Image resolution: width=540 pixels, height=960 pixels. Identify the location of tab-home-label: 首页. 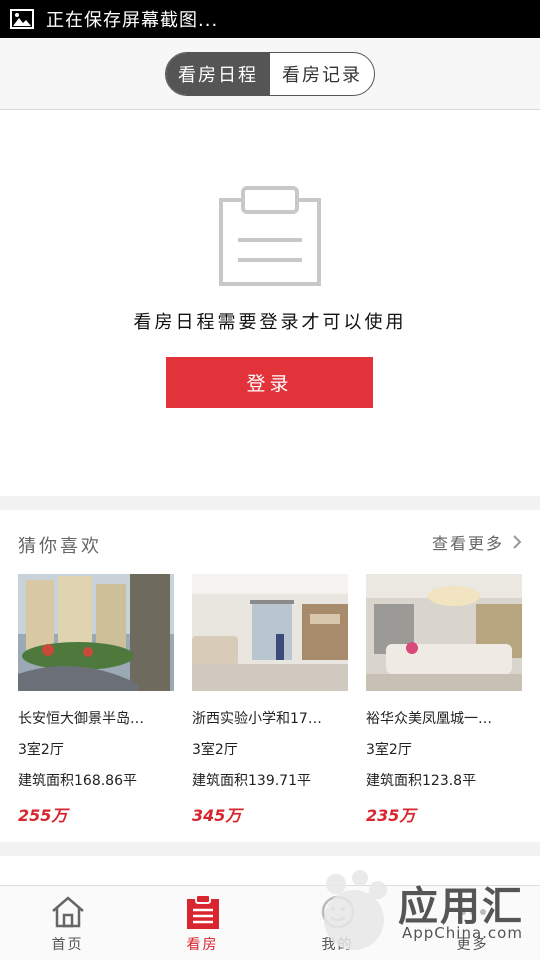
(67, 945).